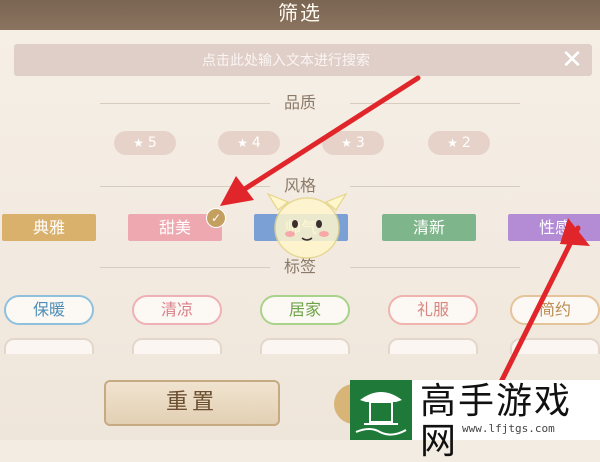  I want to click on style-chip-sexy: 性感, so click(554, 227).